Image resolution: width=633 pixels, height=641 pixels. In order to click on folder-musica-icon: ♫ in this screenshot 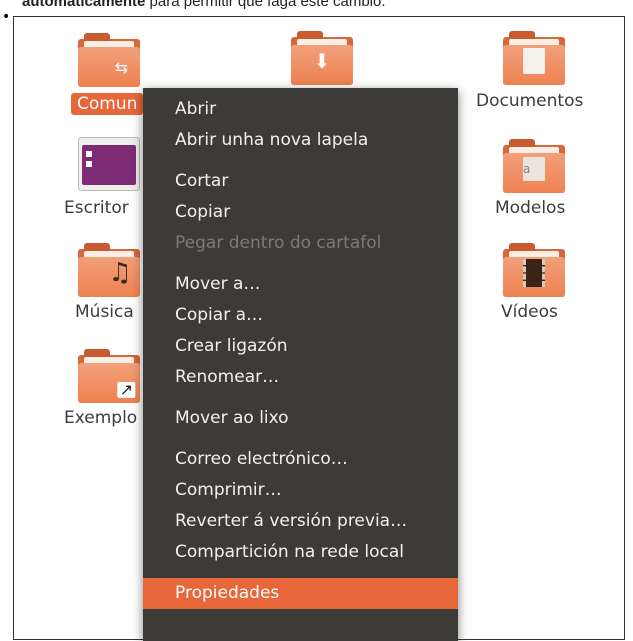, I will do `click(109, 270)`.